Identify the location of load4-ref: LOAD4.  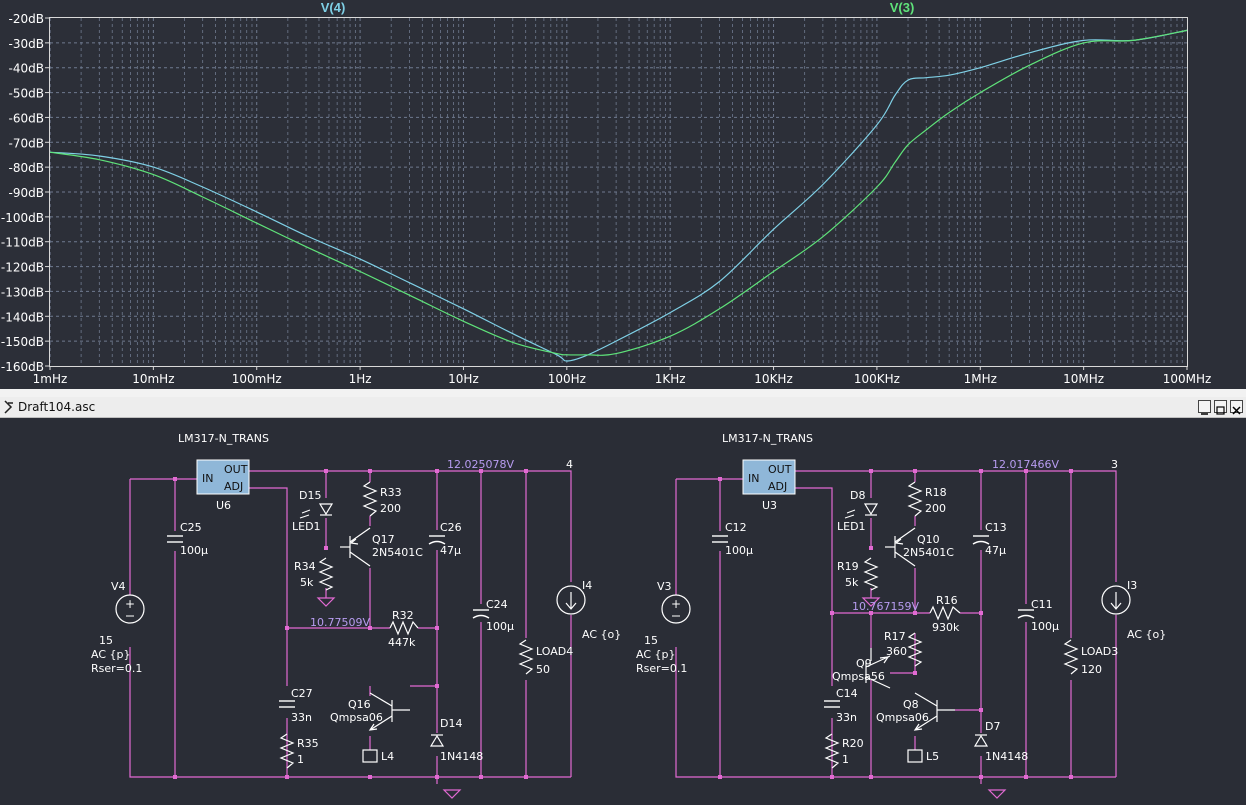
(554, 651).